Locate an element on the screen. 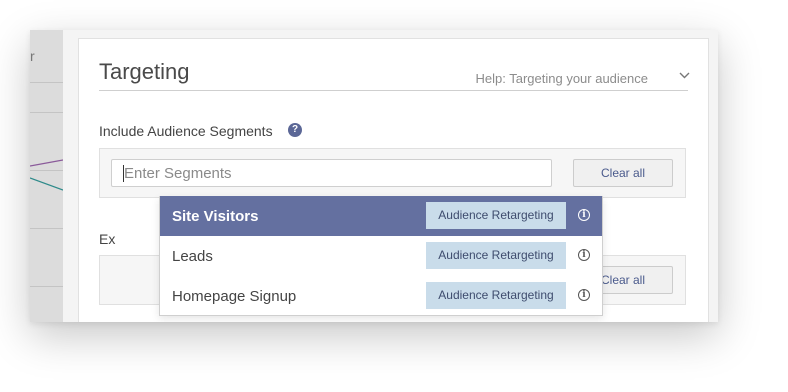 This screenshot has width=788, height=392. include-segments-box: Clear all is located at coordinates (392, 173).